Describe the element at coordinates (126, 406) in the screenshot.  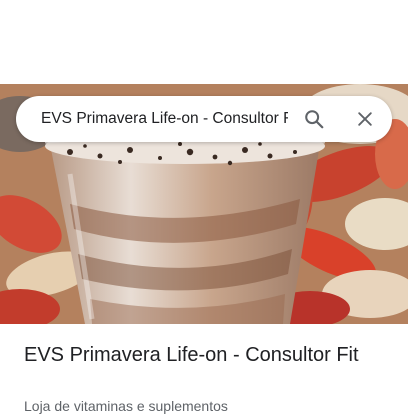
I see `place-category: Loja de vitaminas e suplementos` at that location.